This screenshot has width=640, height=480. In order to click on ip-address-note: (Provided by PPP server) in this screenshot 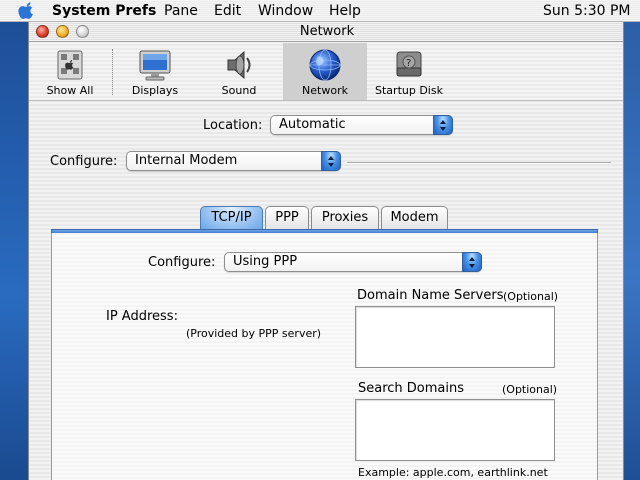, I will do `click(254, 333)`.